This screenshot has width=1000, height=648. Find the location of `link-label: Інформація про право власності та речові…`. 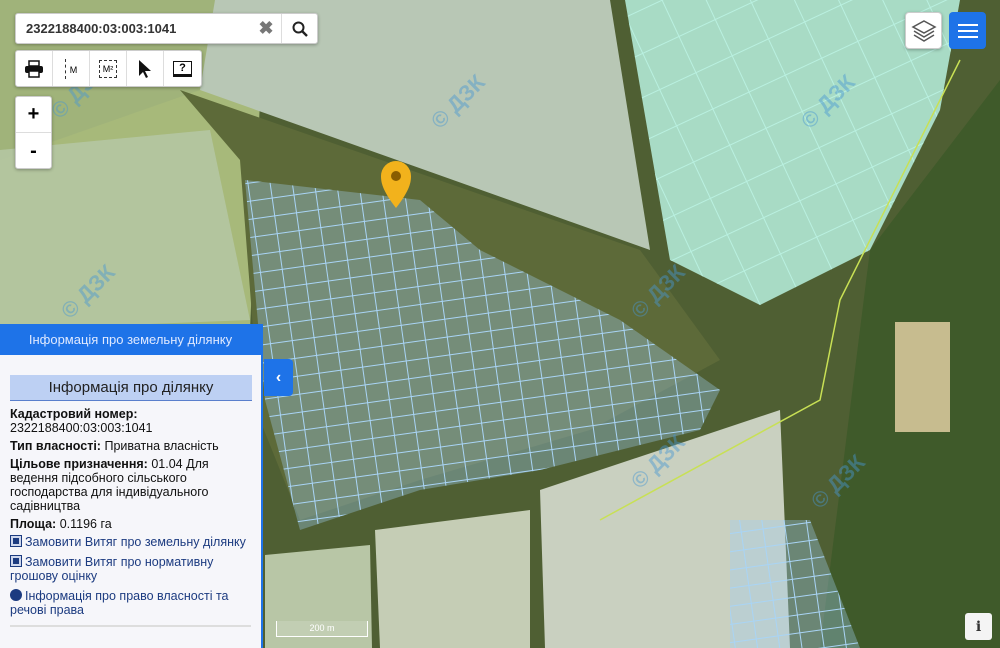

link-label: Інформація про право власності та речові… is located at coordinates (119, 603).